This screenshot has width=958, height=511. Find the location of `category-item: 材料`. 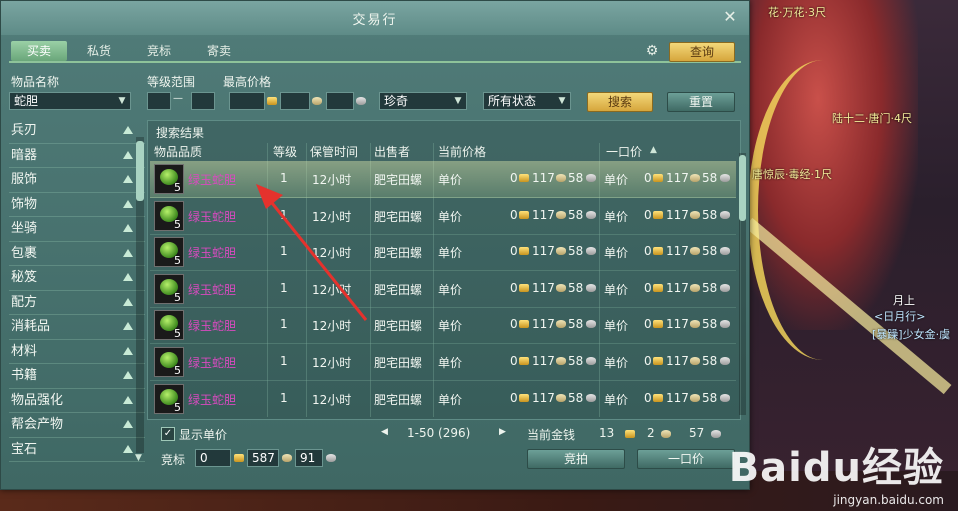

category-item: 材料 is located at coordinates (77, 352).